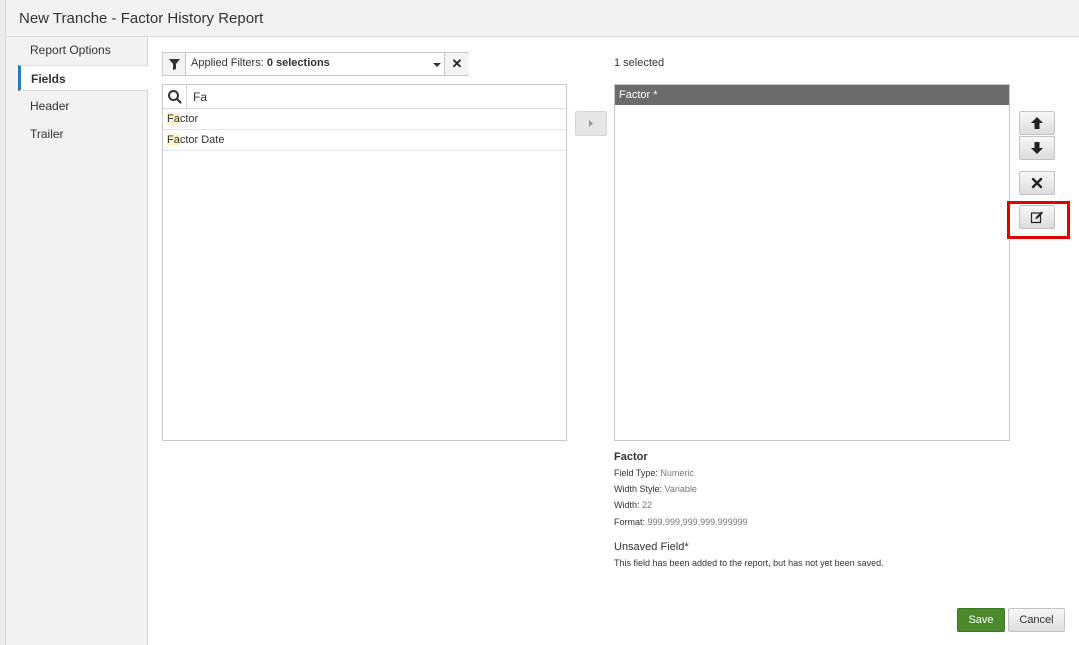 Image resolution: width=1079 pixels, height=645 pixels. I want to click on format-label: Format:, so click(630, 522).